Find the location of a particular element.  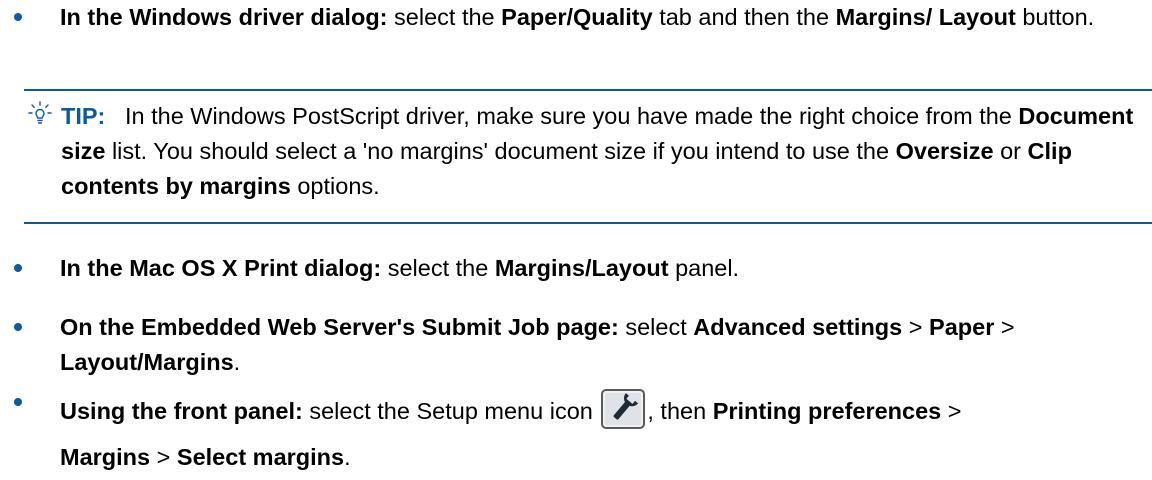

bold-term: Paper is located at coordinates (962, 327).